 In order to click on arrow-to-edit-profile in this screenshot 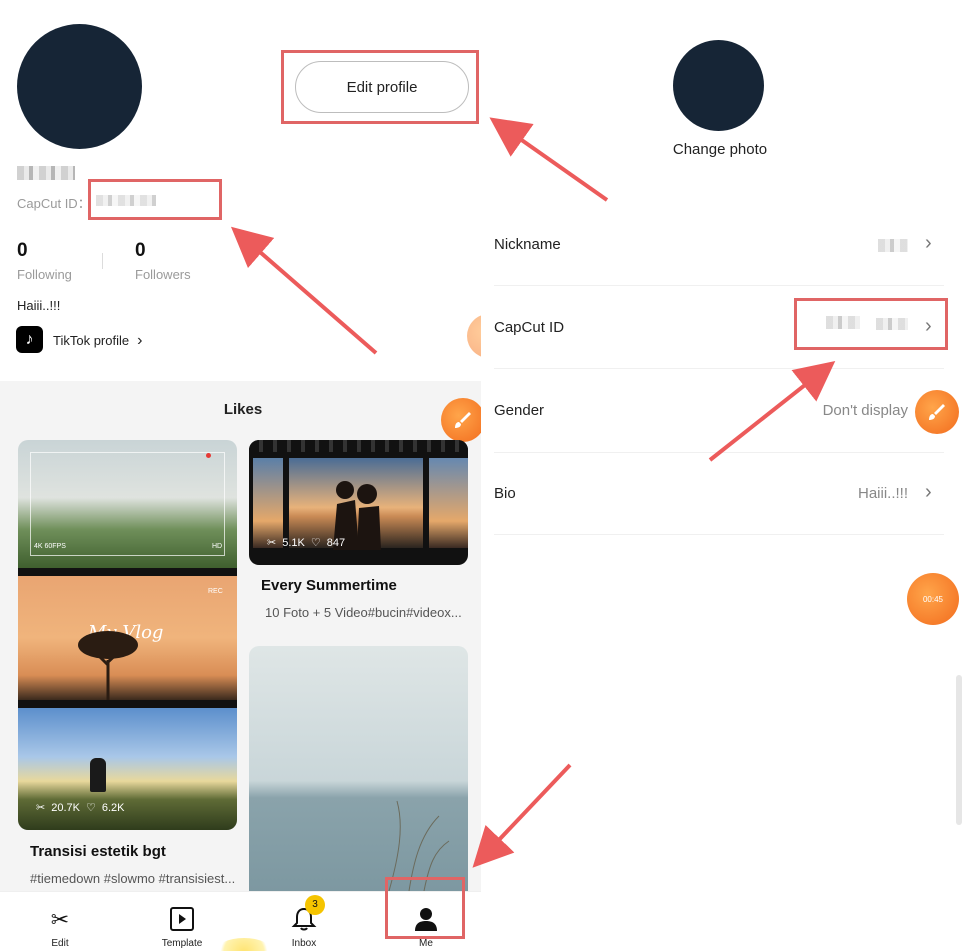, I will do `click(549, 159)`.